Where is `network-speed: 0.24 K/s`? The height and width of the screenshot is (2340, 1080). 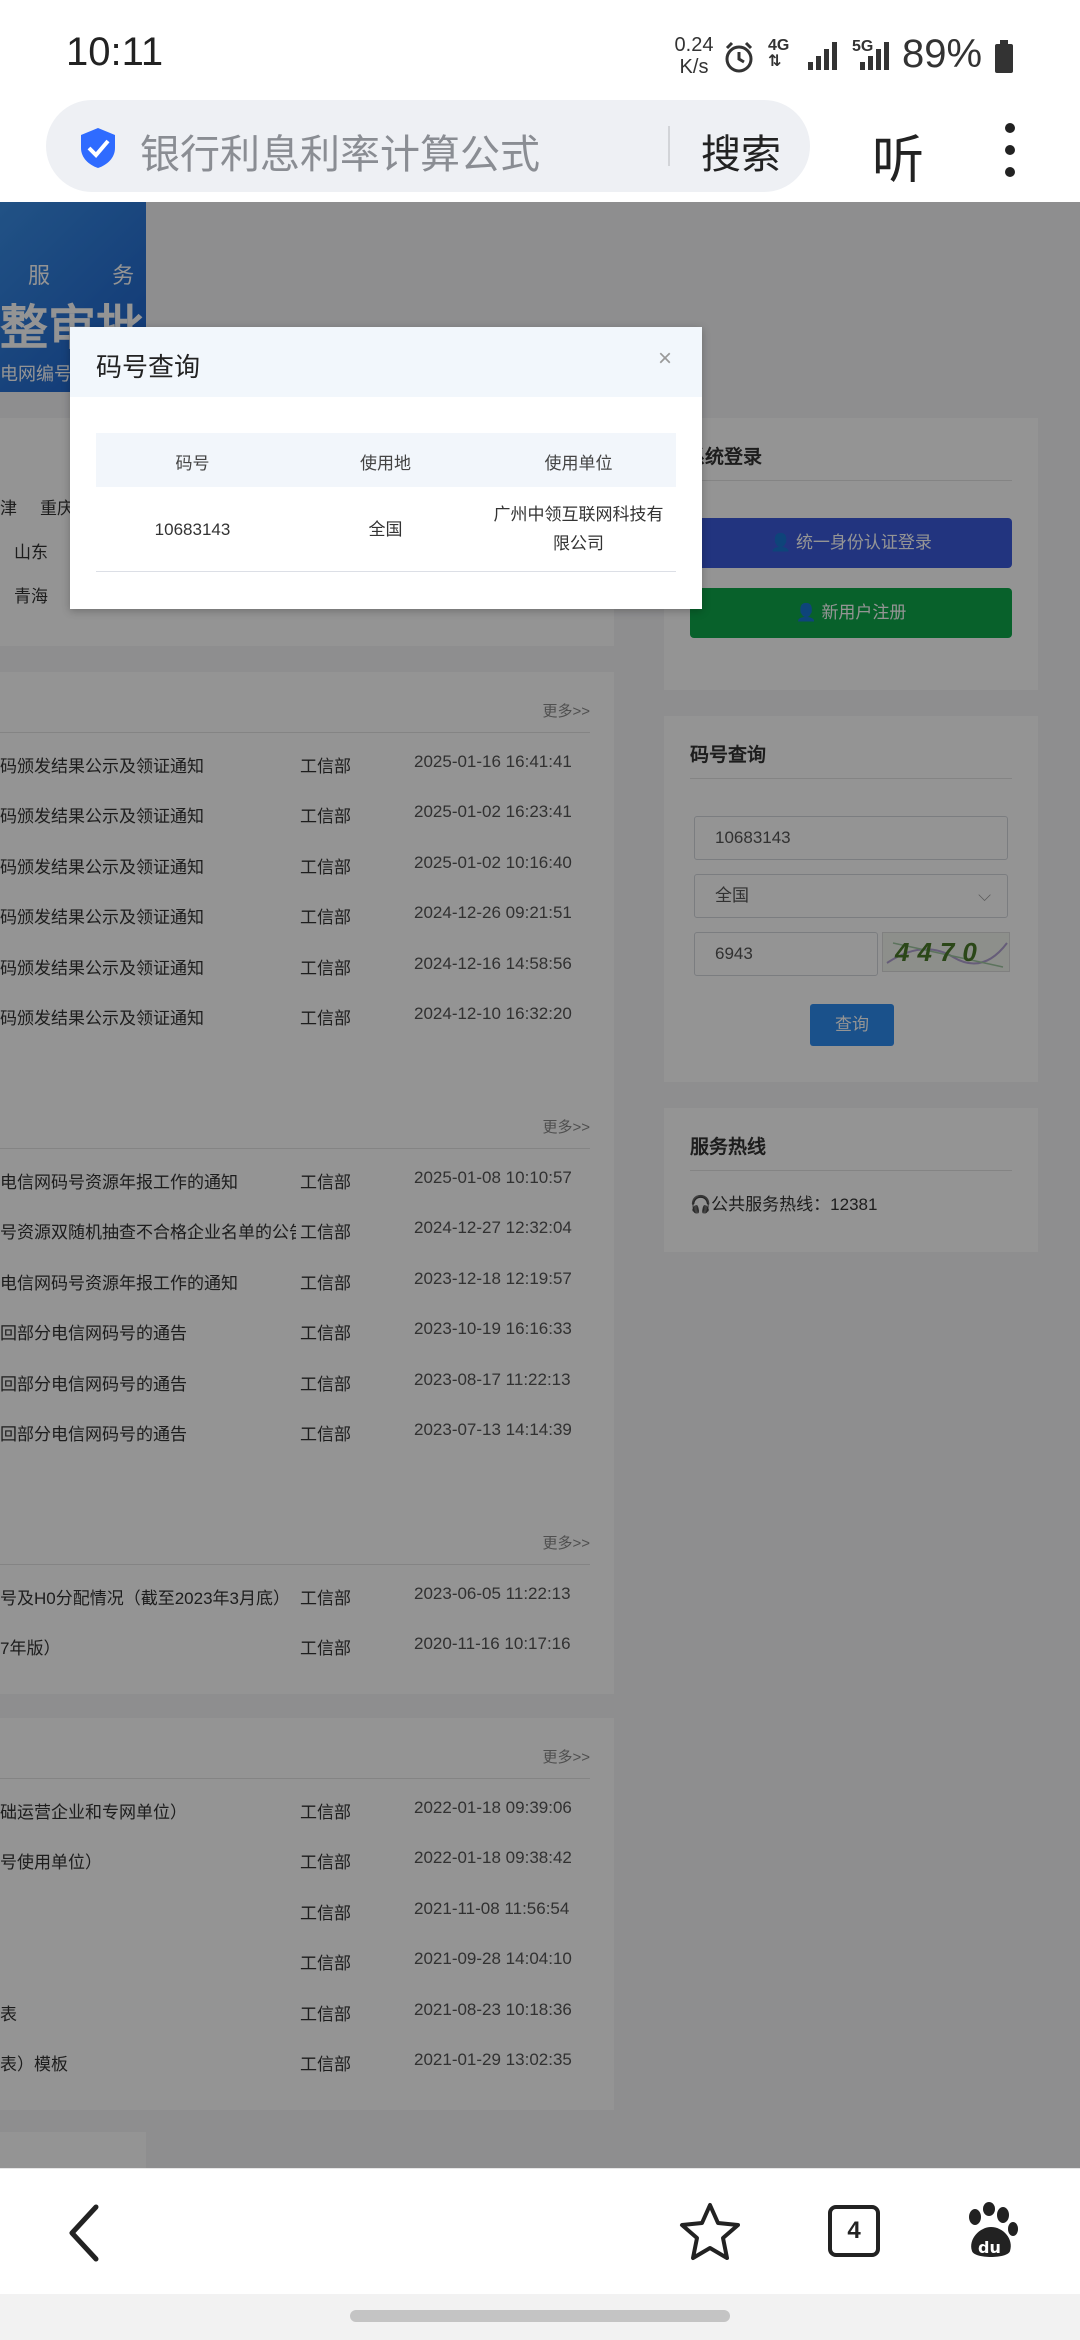 network-speed: 0.24 K/s is located at coordinates (694, 56).